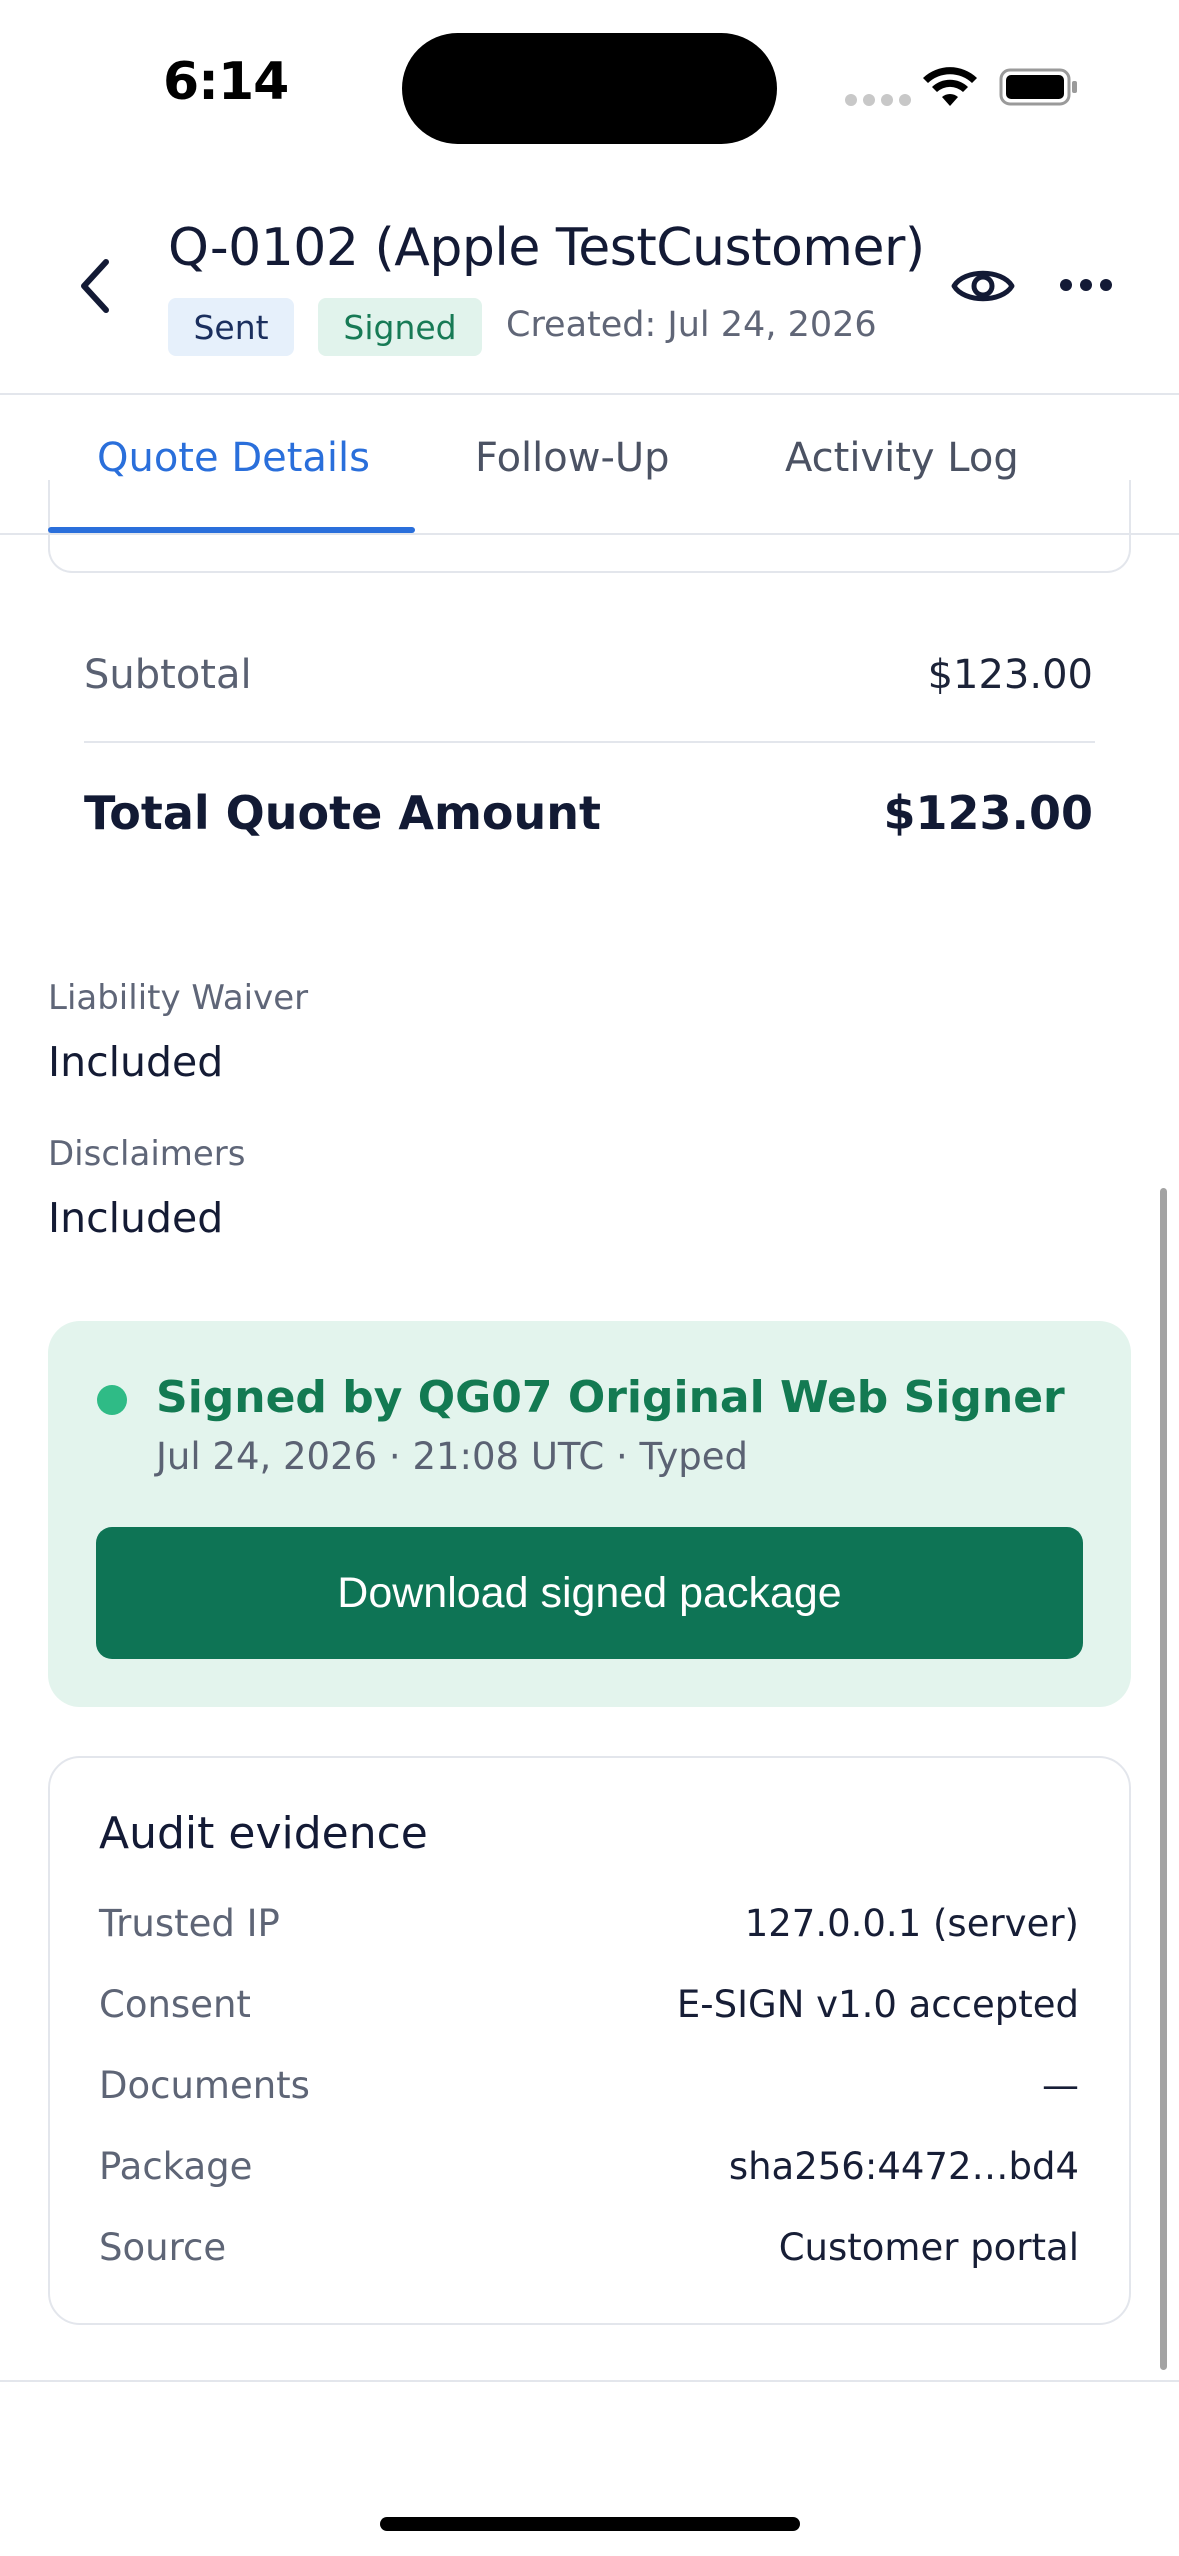 Image resolution: width=1179 pixels, height=2556 pixels. What do you see at coordinates (342, 813) in the screenshot?
I see `total-label: Total Quote Amount` at bounding box center [342, 813].